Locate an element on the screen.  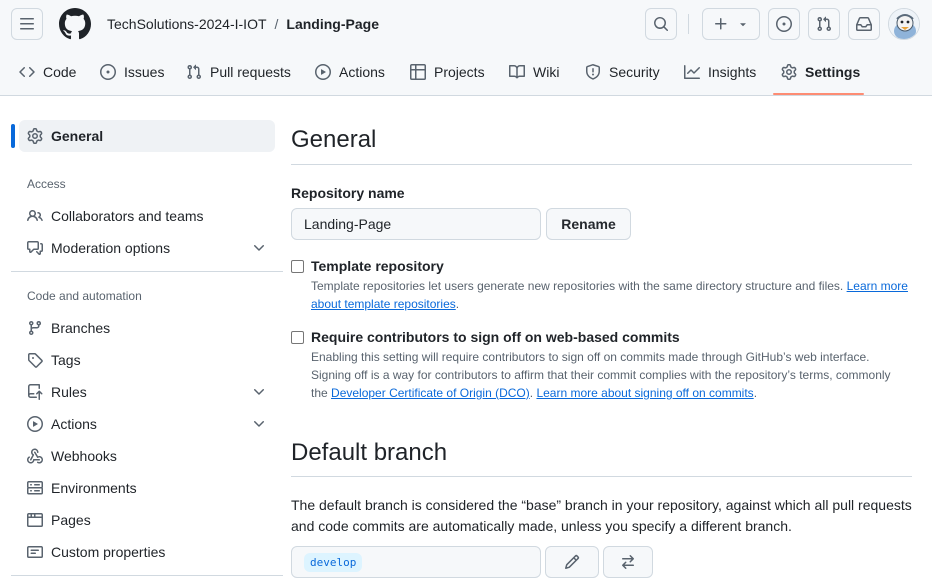
sidebar-item-webhooks: Webhooks is located at coordinates (147, 456).